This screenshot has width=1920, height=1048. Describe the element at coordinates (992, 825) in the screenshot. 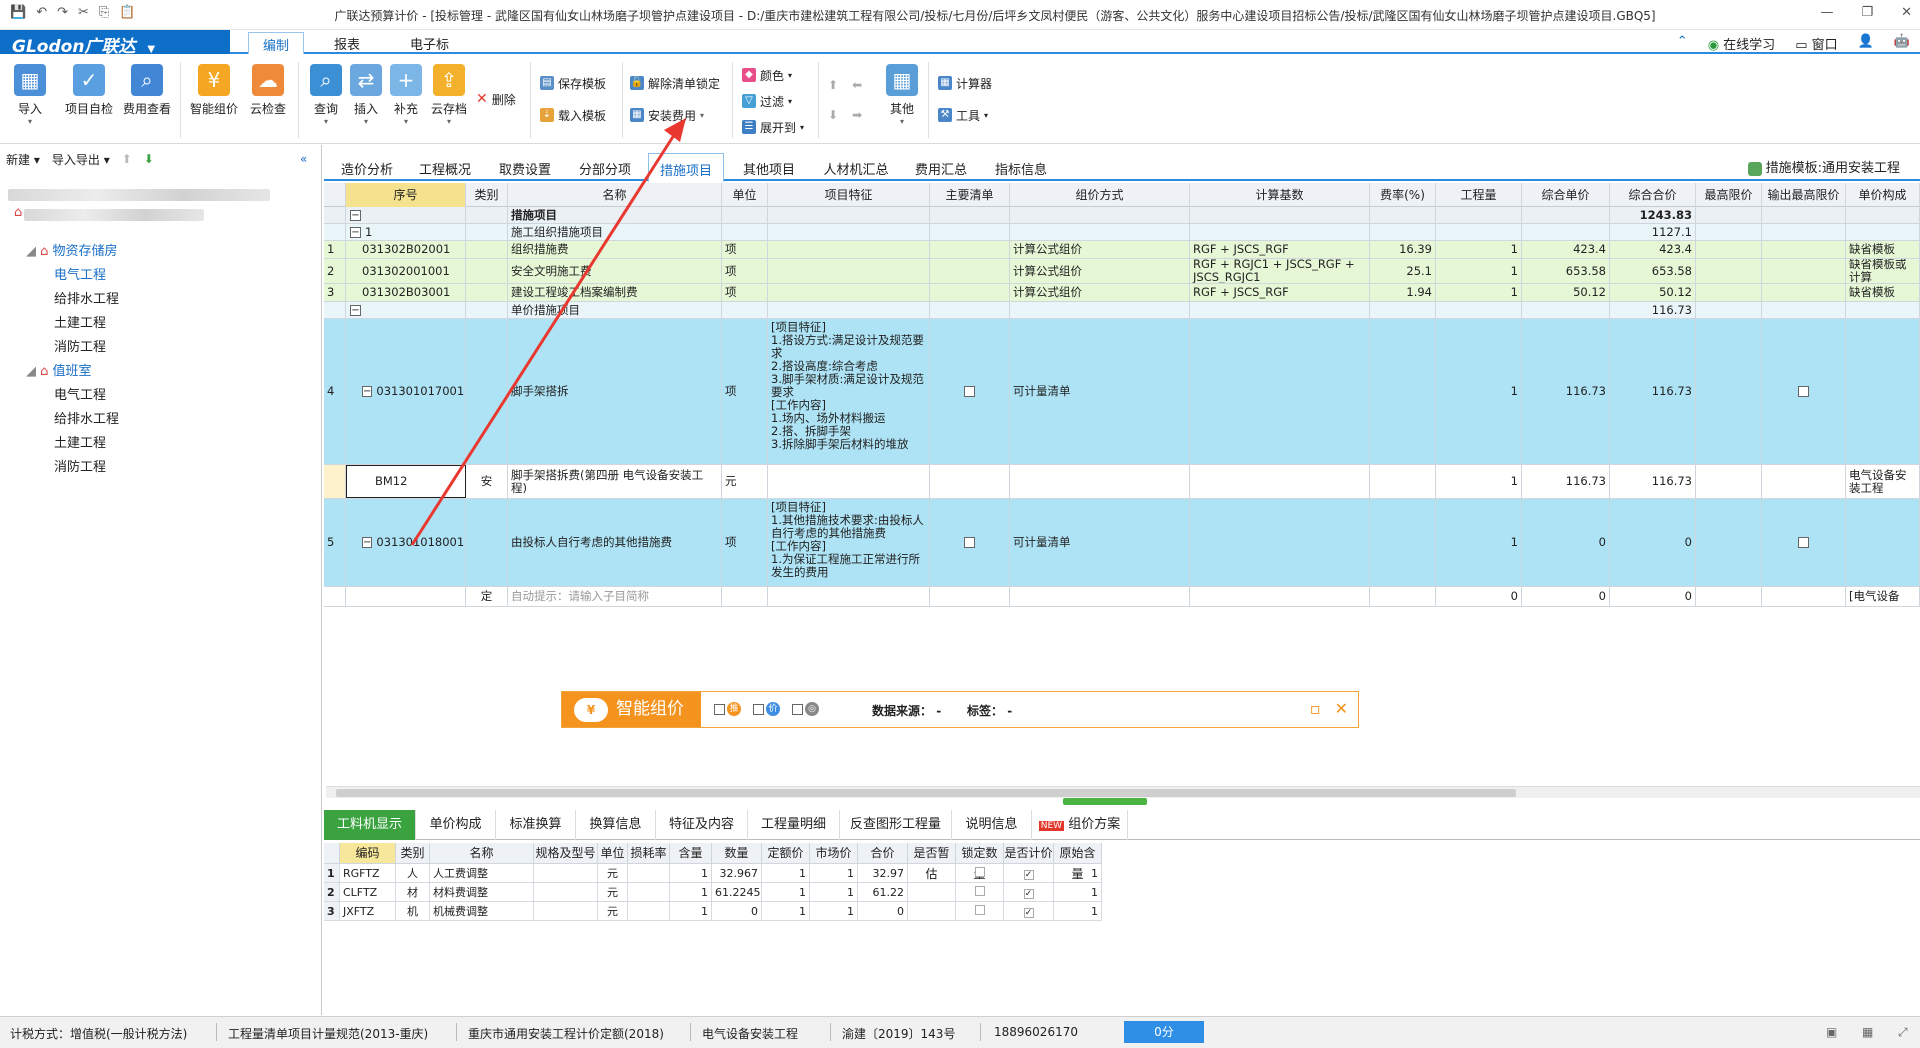

I see `tab-notes: 说明信息` at that location.